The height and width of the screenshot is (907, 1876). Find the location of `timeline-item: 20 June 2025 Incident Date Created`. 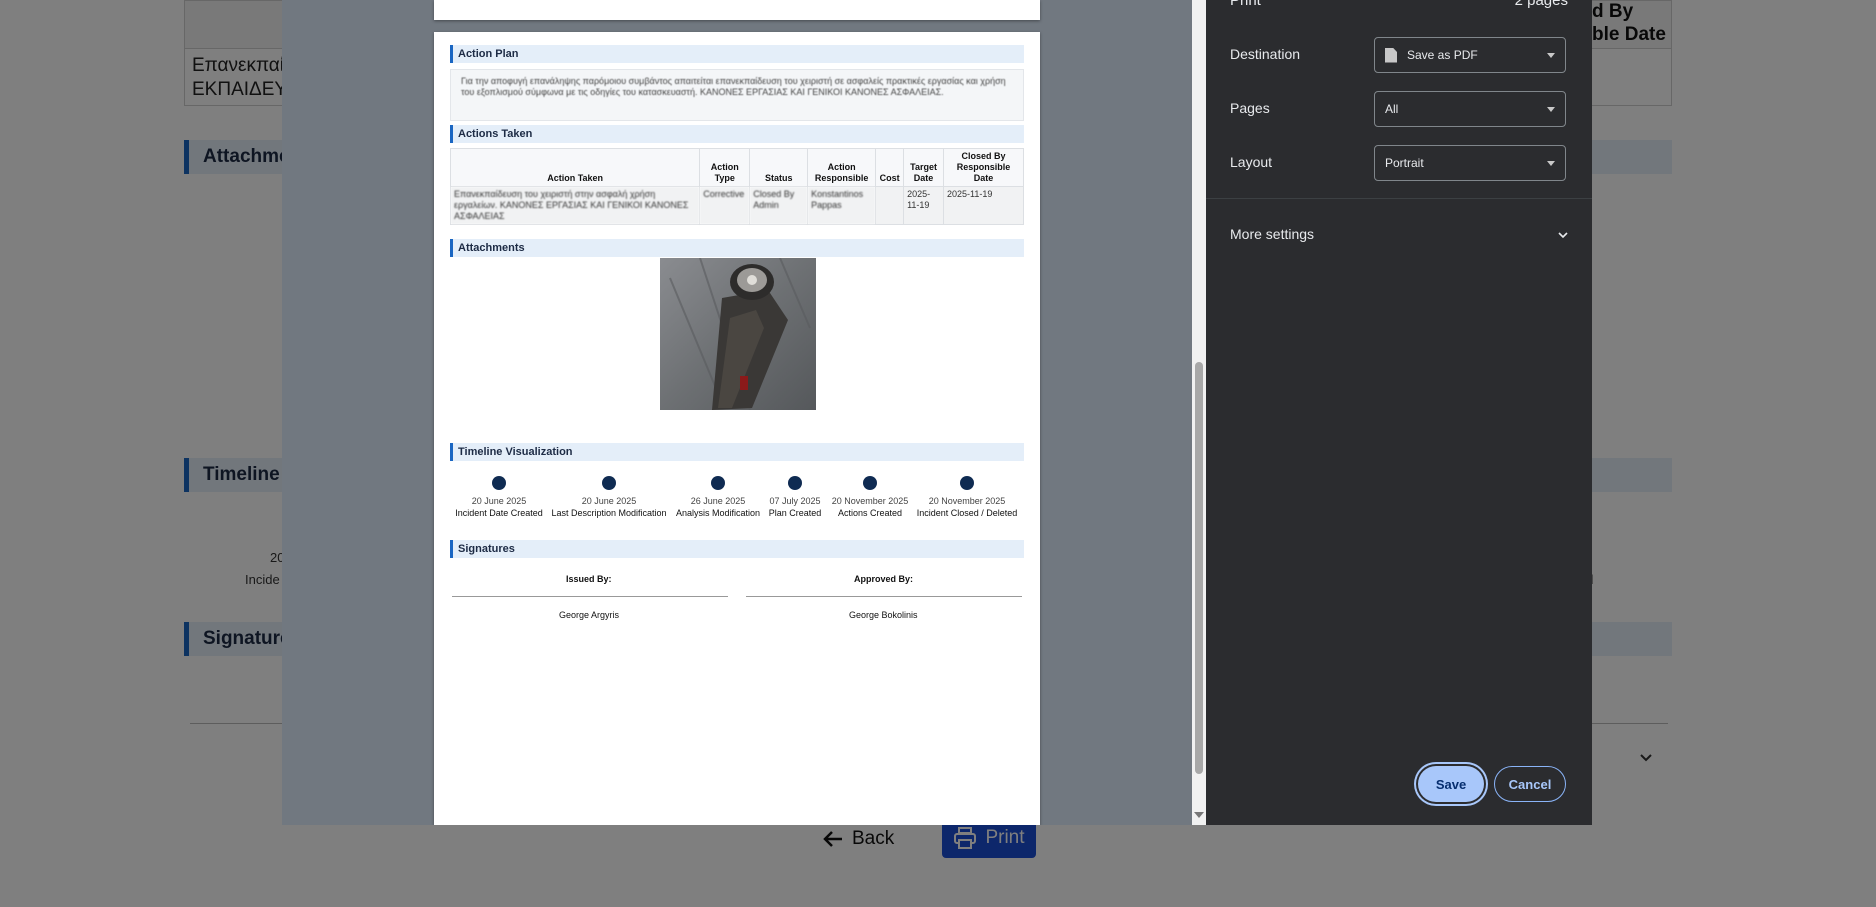

timeline-item: 20 June 2025 Incident Date Created is located at coordinates (499, 498).